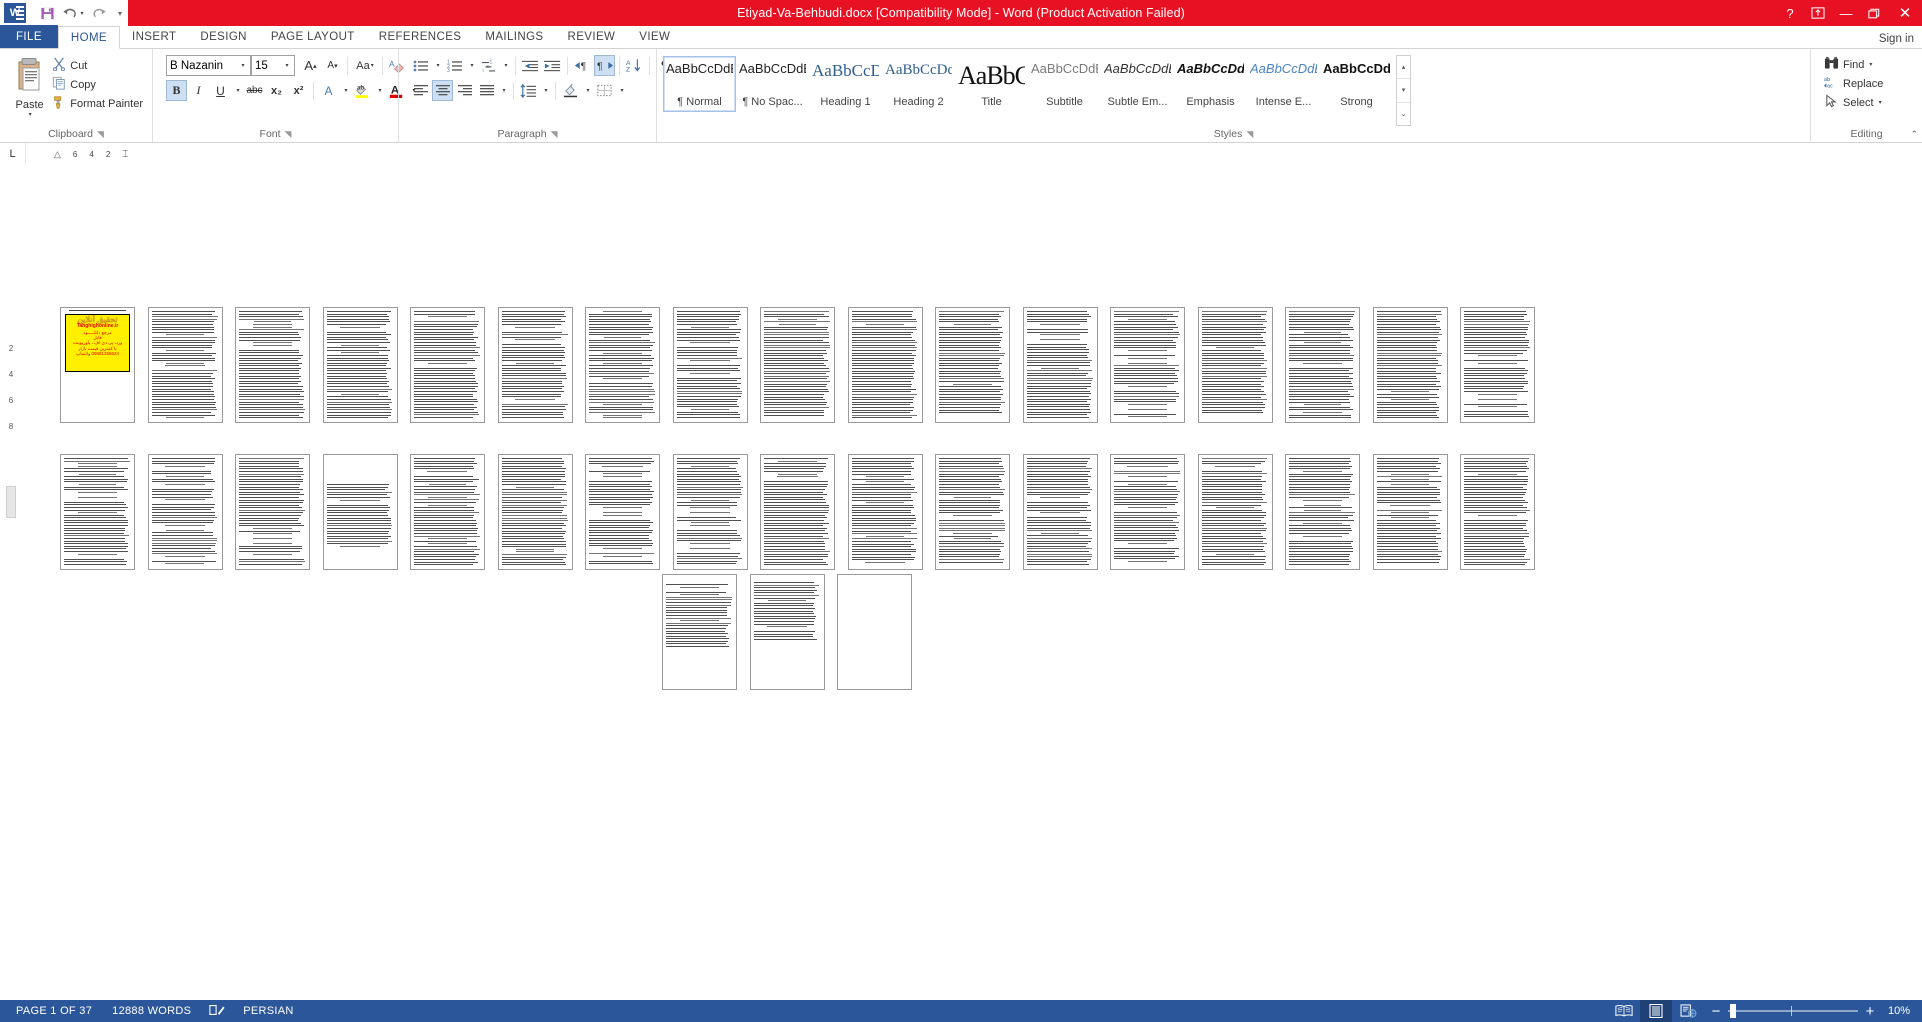  Describe the element at coordinates (1846, 13) in the screenshot. I see `minimize-icon: —` at that location.